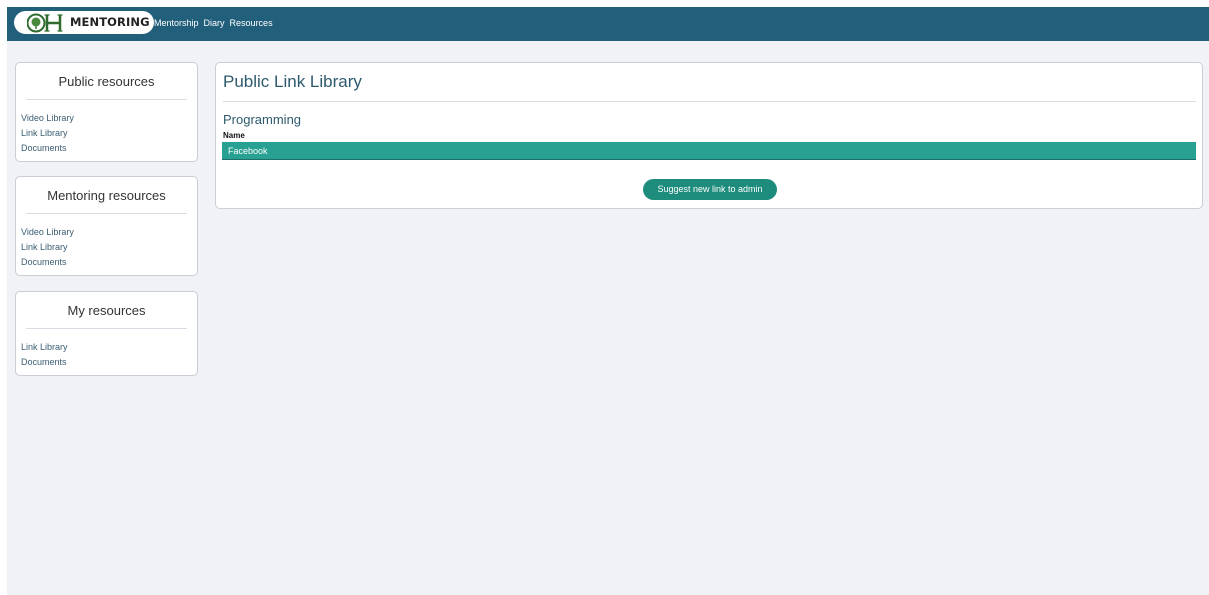 The height and width of the screenshot is (595, 1209). What do you see at coordinates (106, 81) in the screenshot?
I see `card-title: Public resources` at bounding box center [106, 81].